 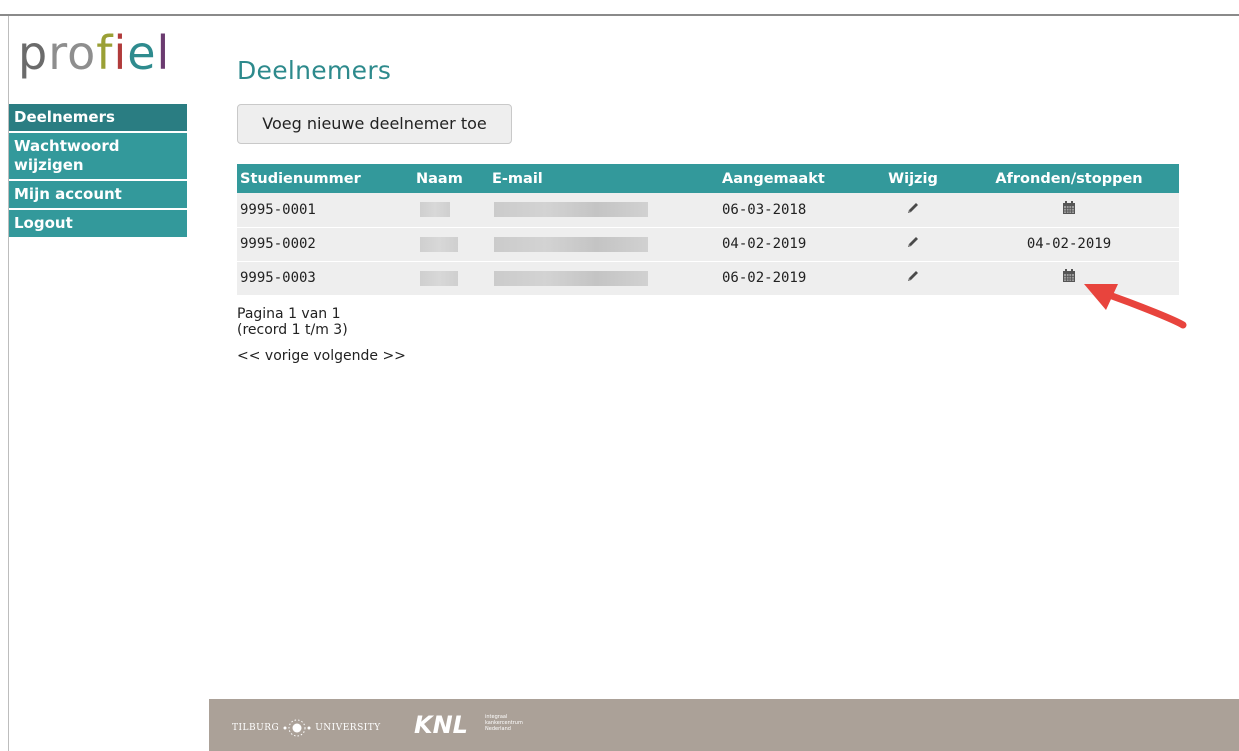 What do you see at coordinates (98, 223) in the screenshot?
I see `sidebar-item-logout: Logout` at bounding box center [98, 223].